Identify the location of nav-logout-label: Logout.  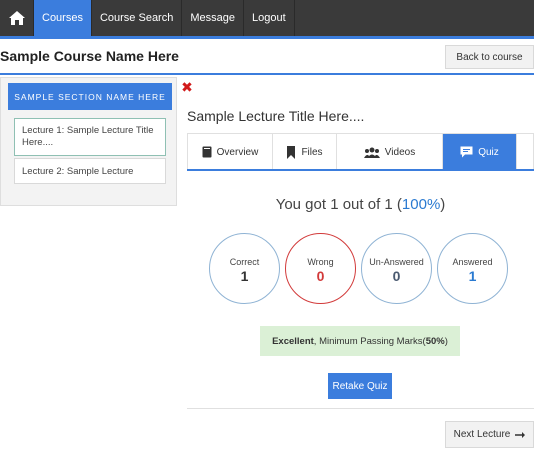
(268, 18).